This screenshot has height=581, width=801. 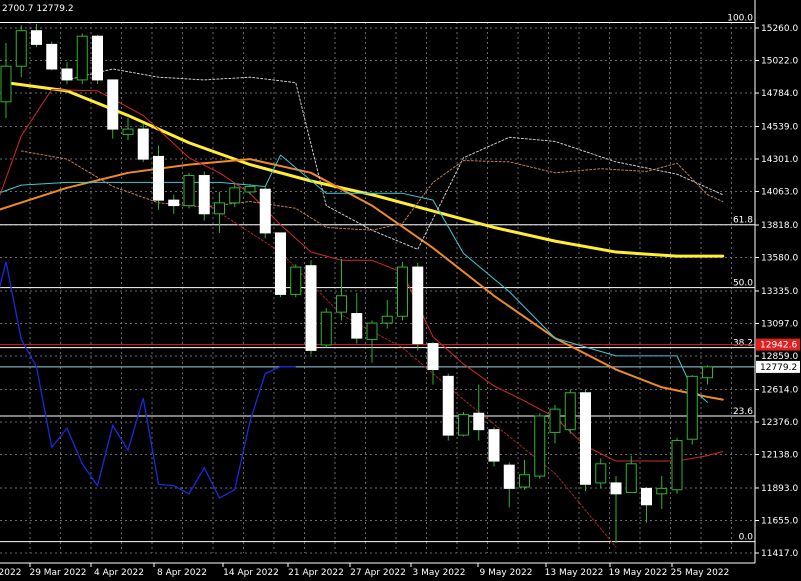 I want to click on time-tick-label: 14 Apr 2022, so click(x=251, y=573).